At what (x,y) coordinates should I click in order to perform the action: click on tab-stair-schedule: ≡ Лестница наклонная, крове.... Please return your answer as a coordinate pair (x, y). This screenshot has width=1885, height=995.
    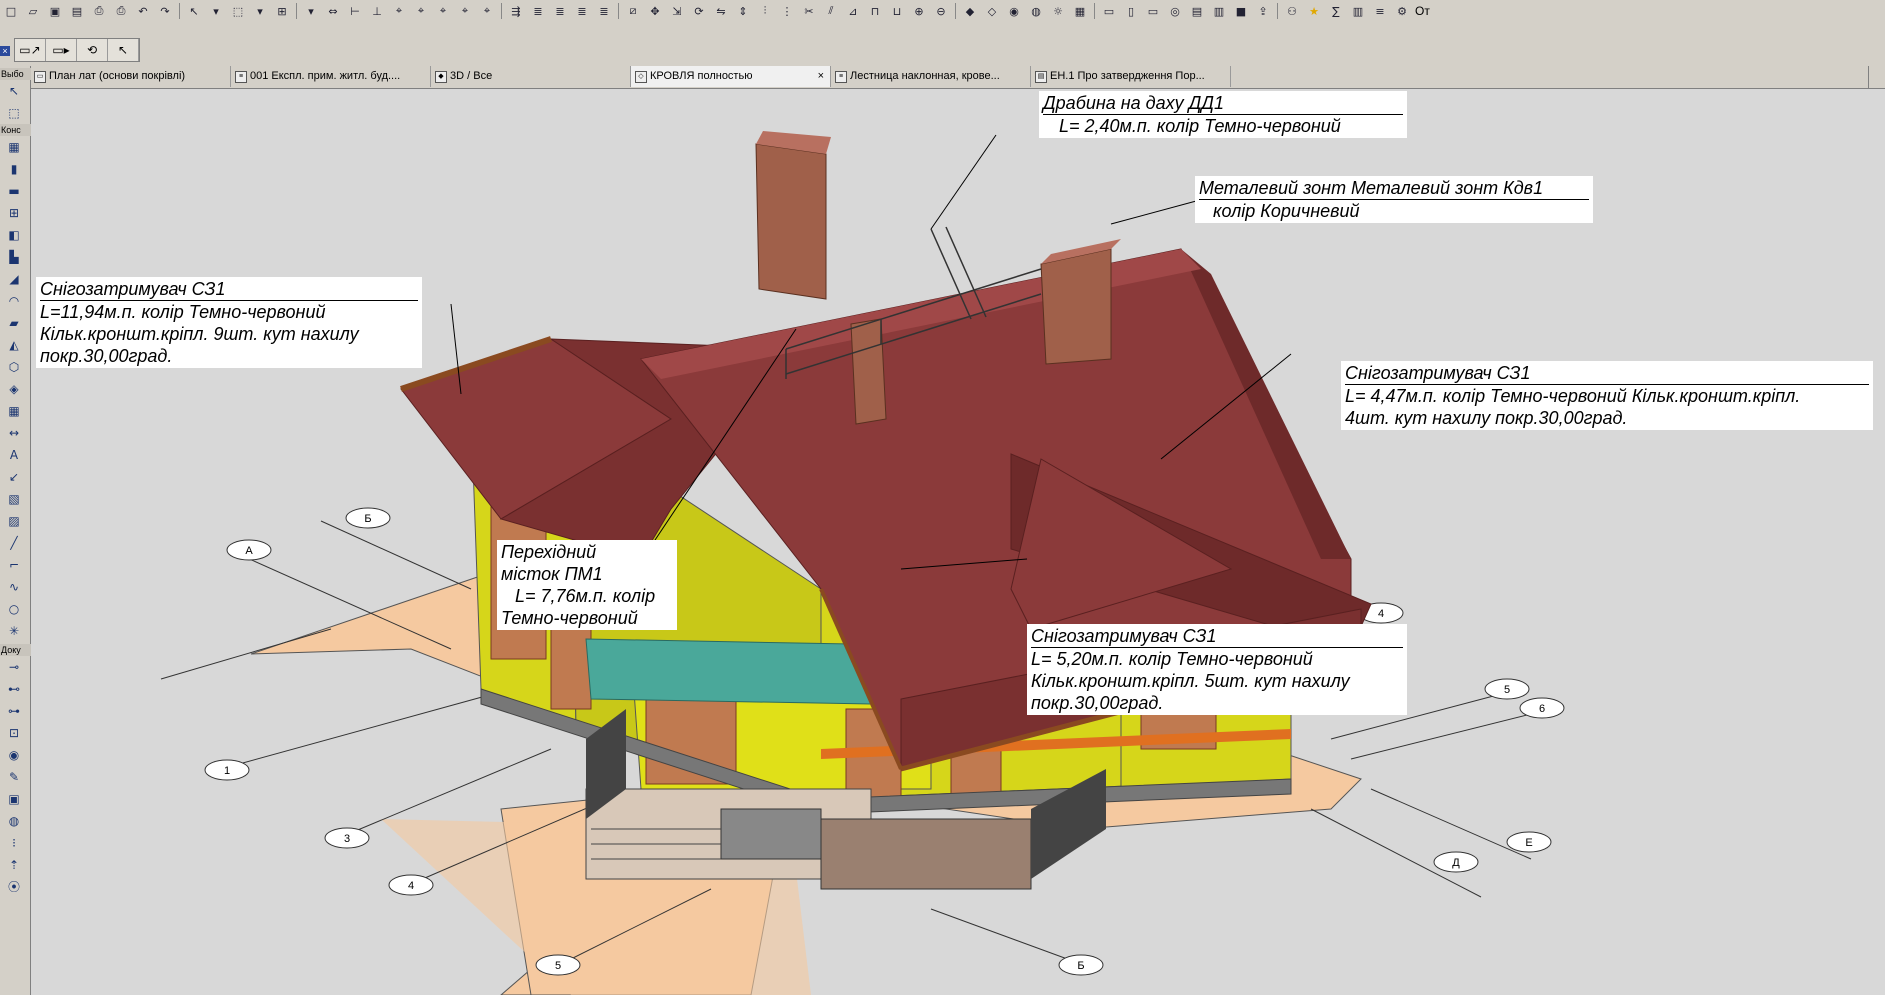
    Looking at the image, I should click on (931, 76).